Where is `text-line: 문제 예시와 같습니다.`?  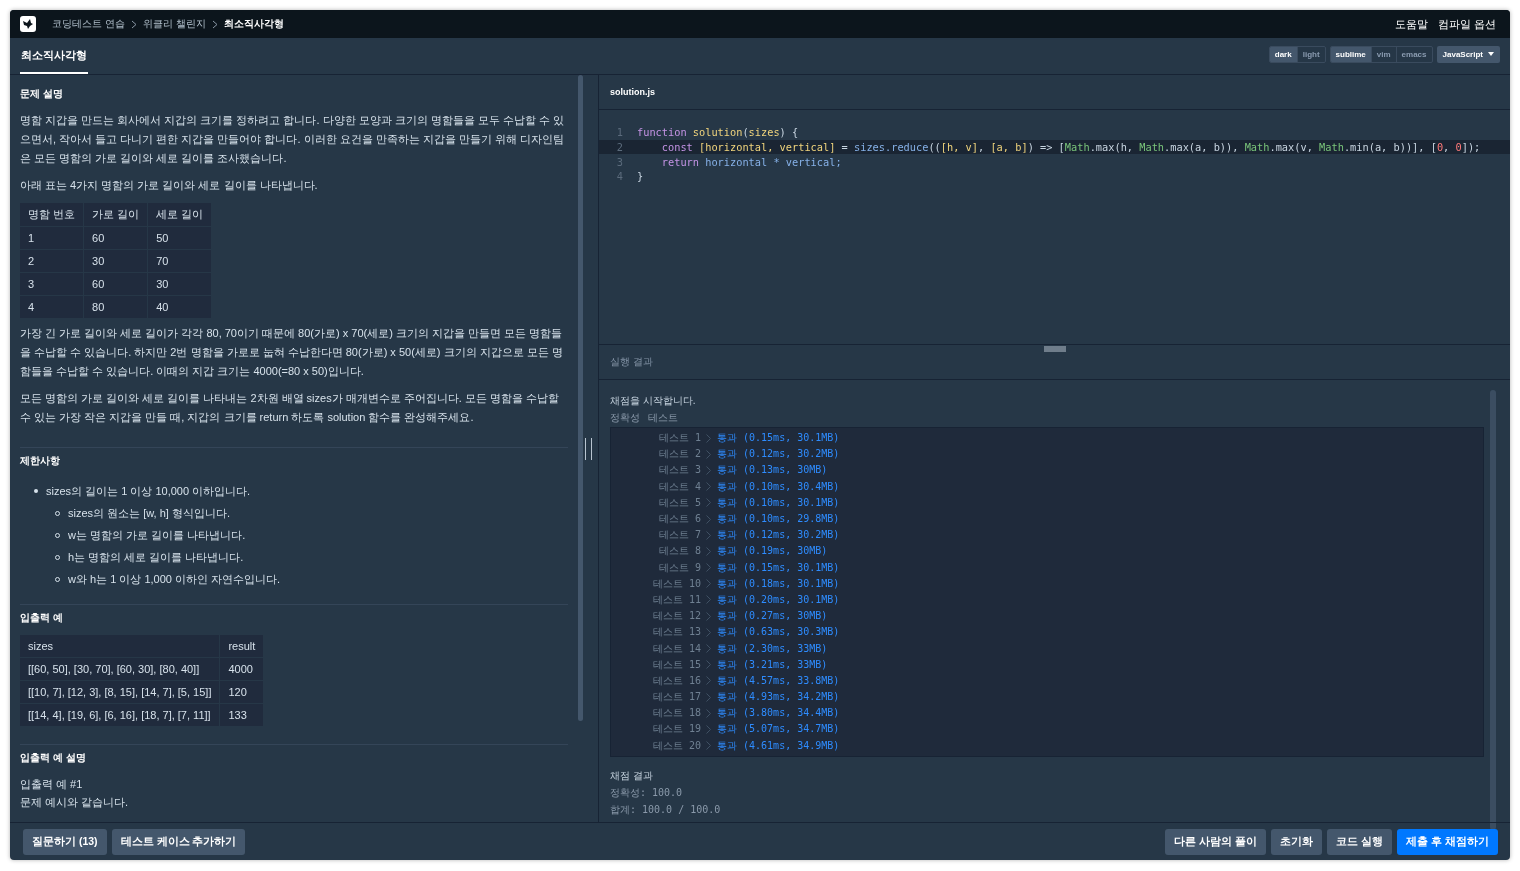 text-line: 문제 예시와 같습니다. is located at coordinates (75, 802).